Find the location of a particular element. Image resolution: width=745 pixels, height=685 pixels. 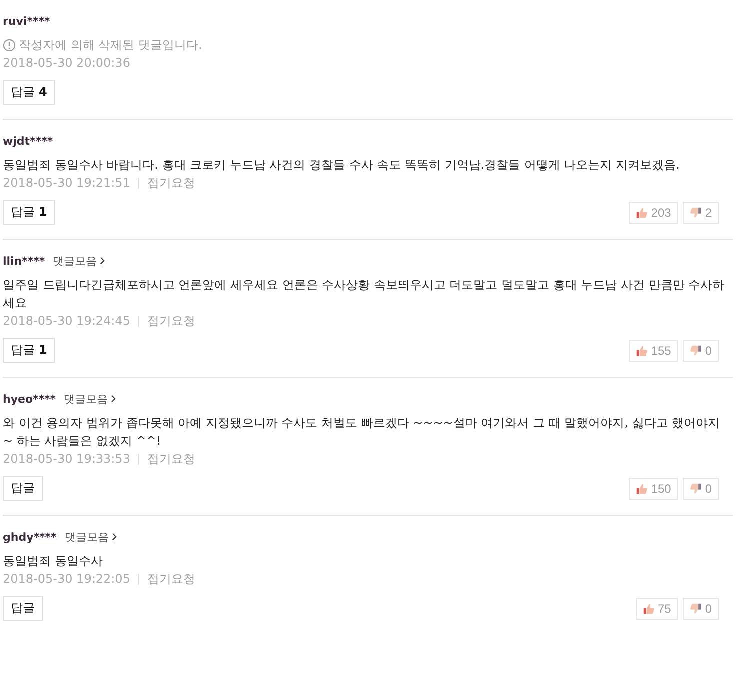

comment-text: 동일범죄 동일수사 바랍니다. 홍대 크로키 누드남 사건의 경찰들 수사 속도 똑똑히 기억남.경찰들 어떻게 나오는지 지켜보겠음. is located at coordinates (341, 165).